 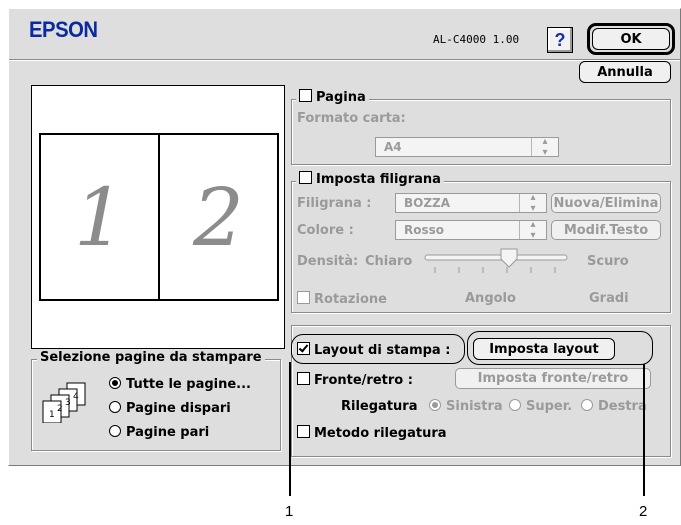 I want to click on svg-text: 2, so click(x=60, y=409).